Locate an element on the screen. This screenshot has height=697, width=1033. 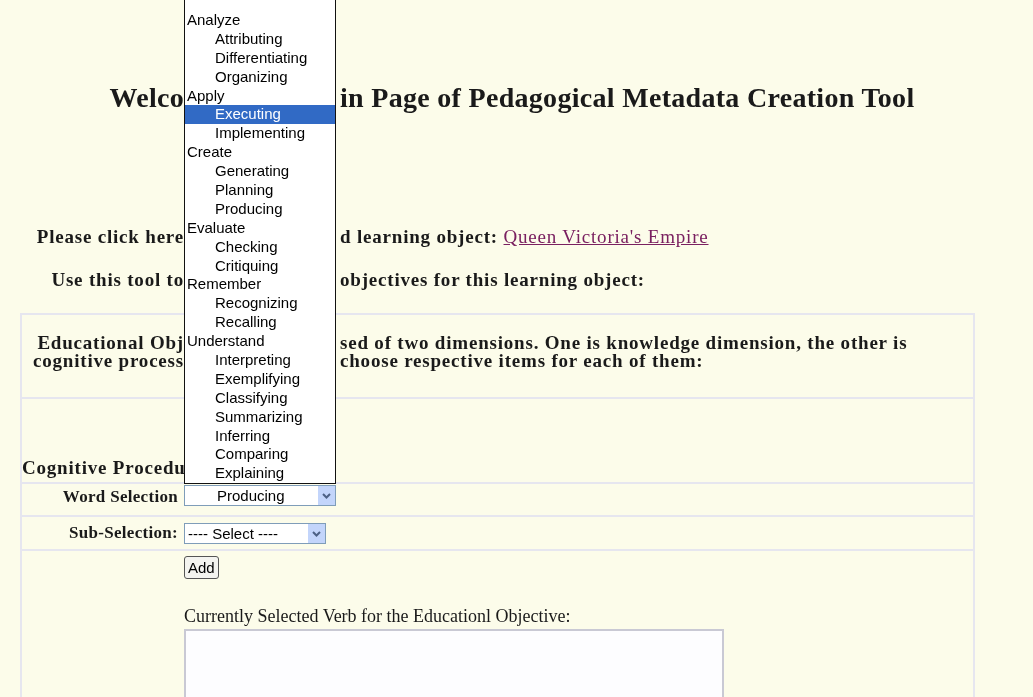
word-select: Producing is located at coordinates (260, 495).